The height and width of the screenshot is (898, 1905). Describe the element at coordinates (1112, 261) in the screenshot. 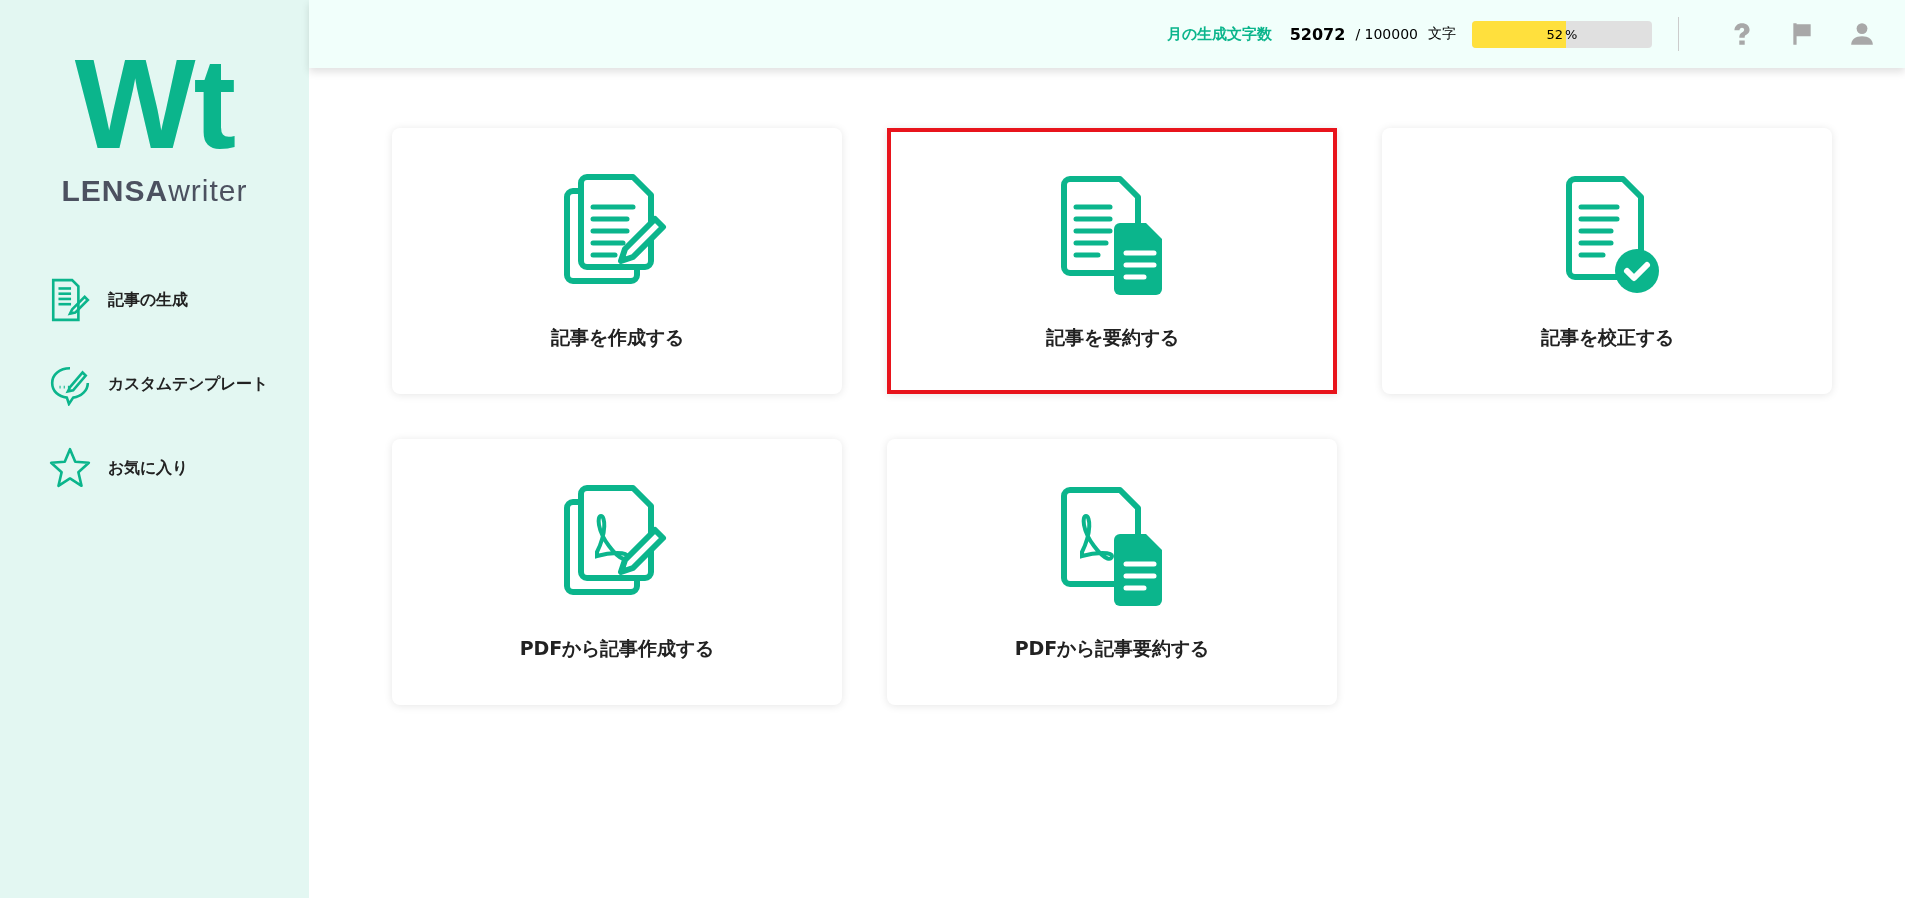

I see `feature-card: 記事を要約する` at that location.